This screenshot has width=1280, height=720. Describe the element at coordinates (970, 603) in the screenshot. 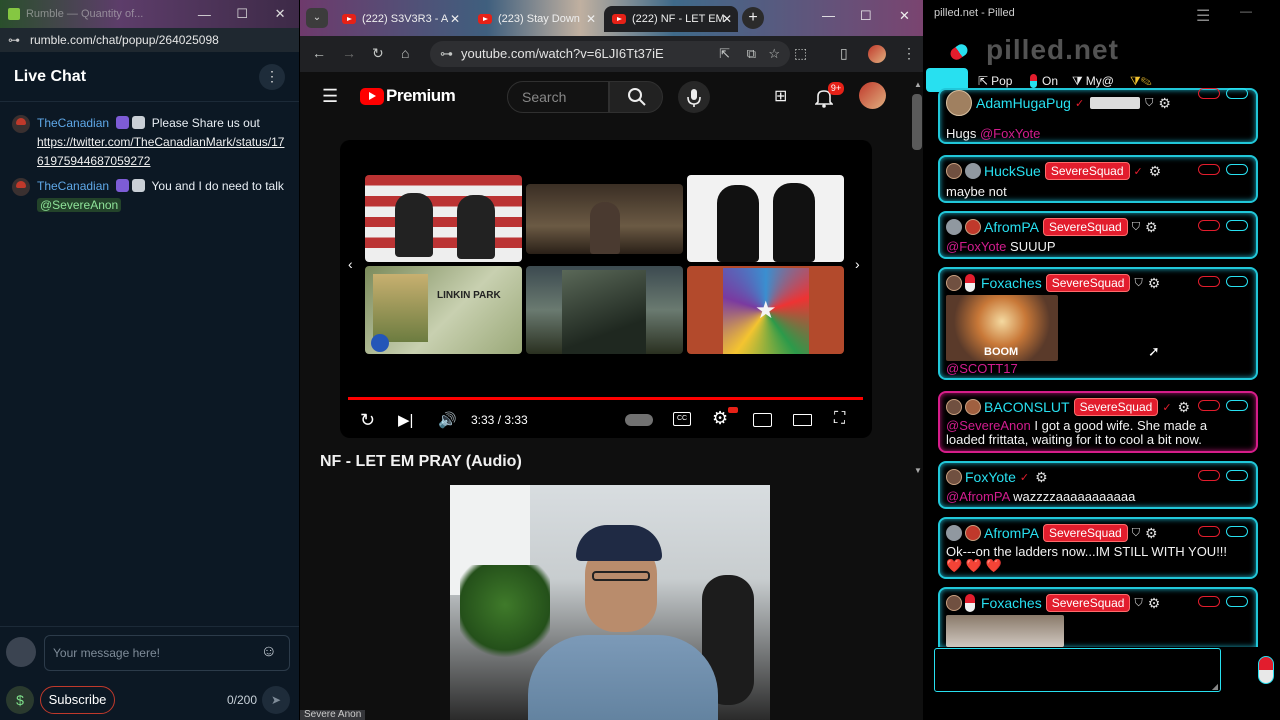

I see `pill-avatar-icon` at that location.